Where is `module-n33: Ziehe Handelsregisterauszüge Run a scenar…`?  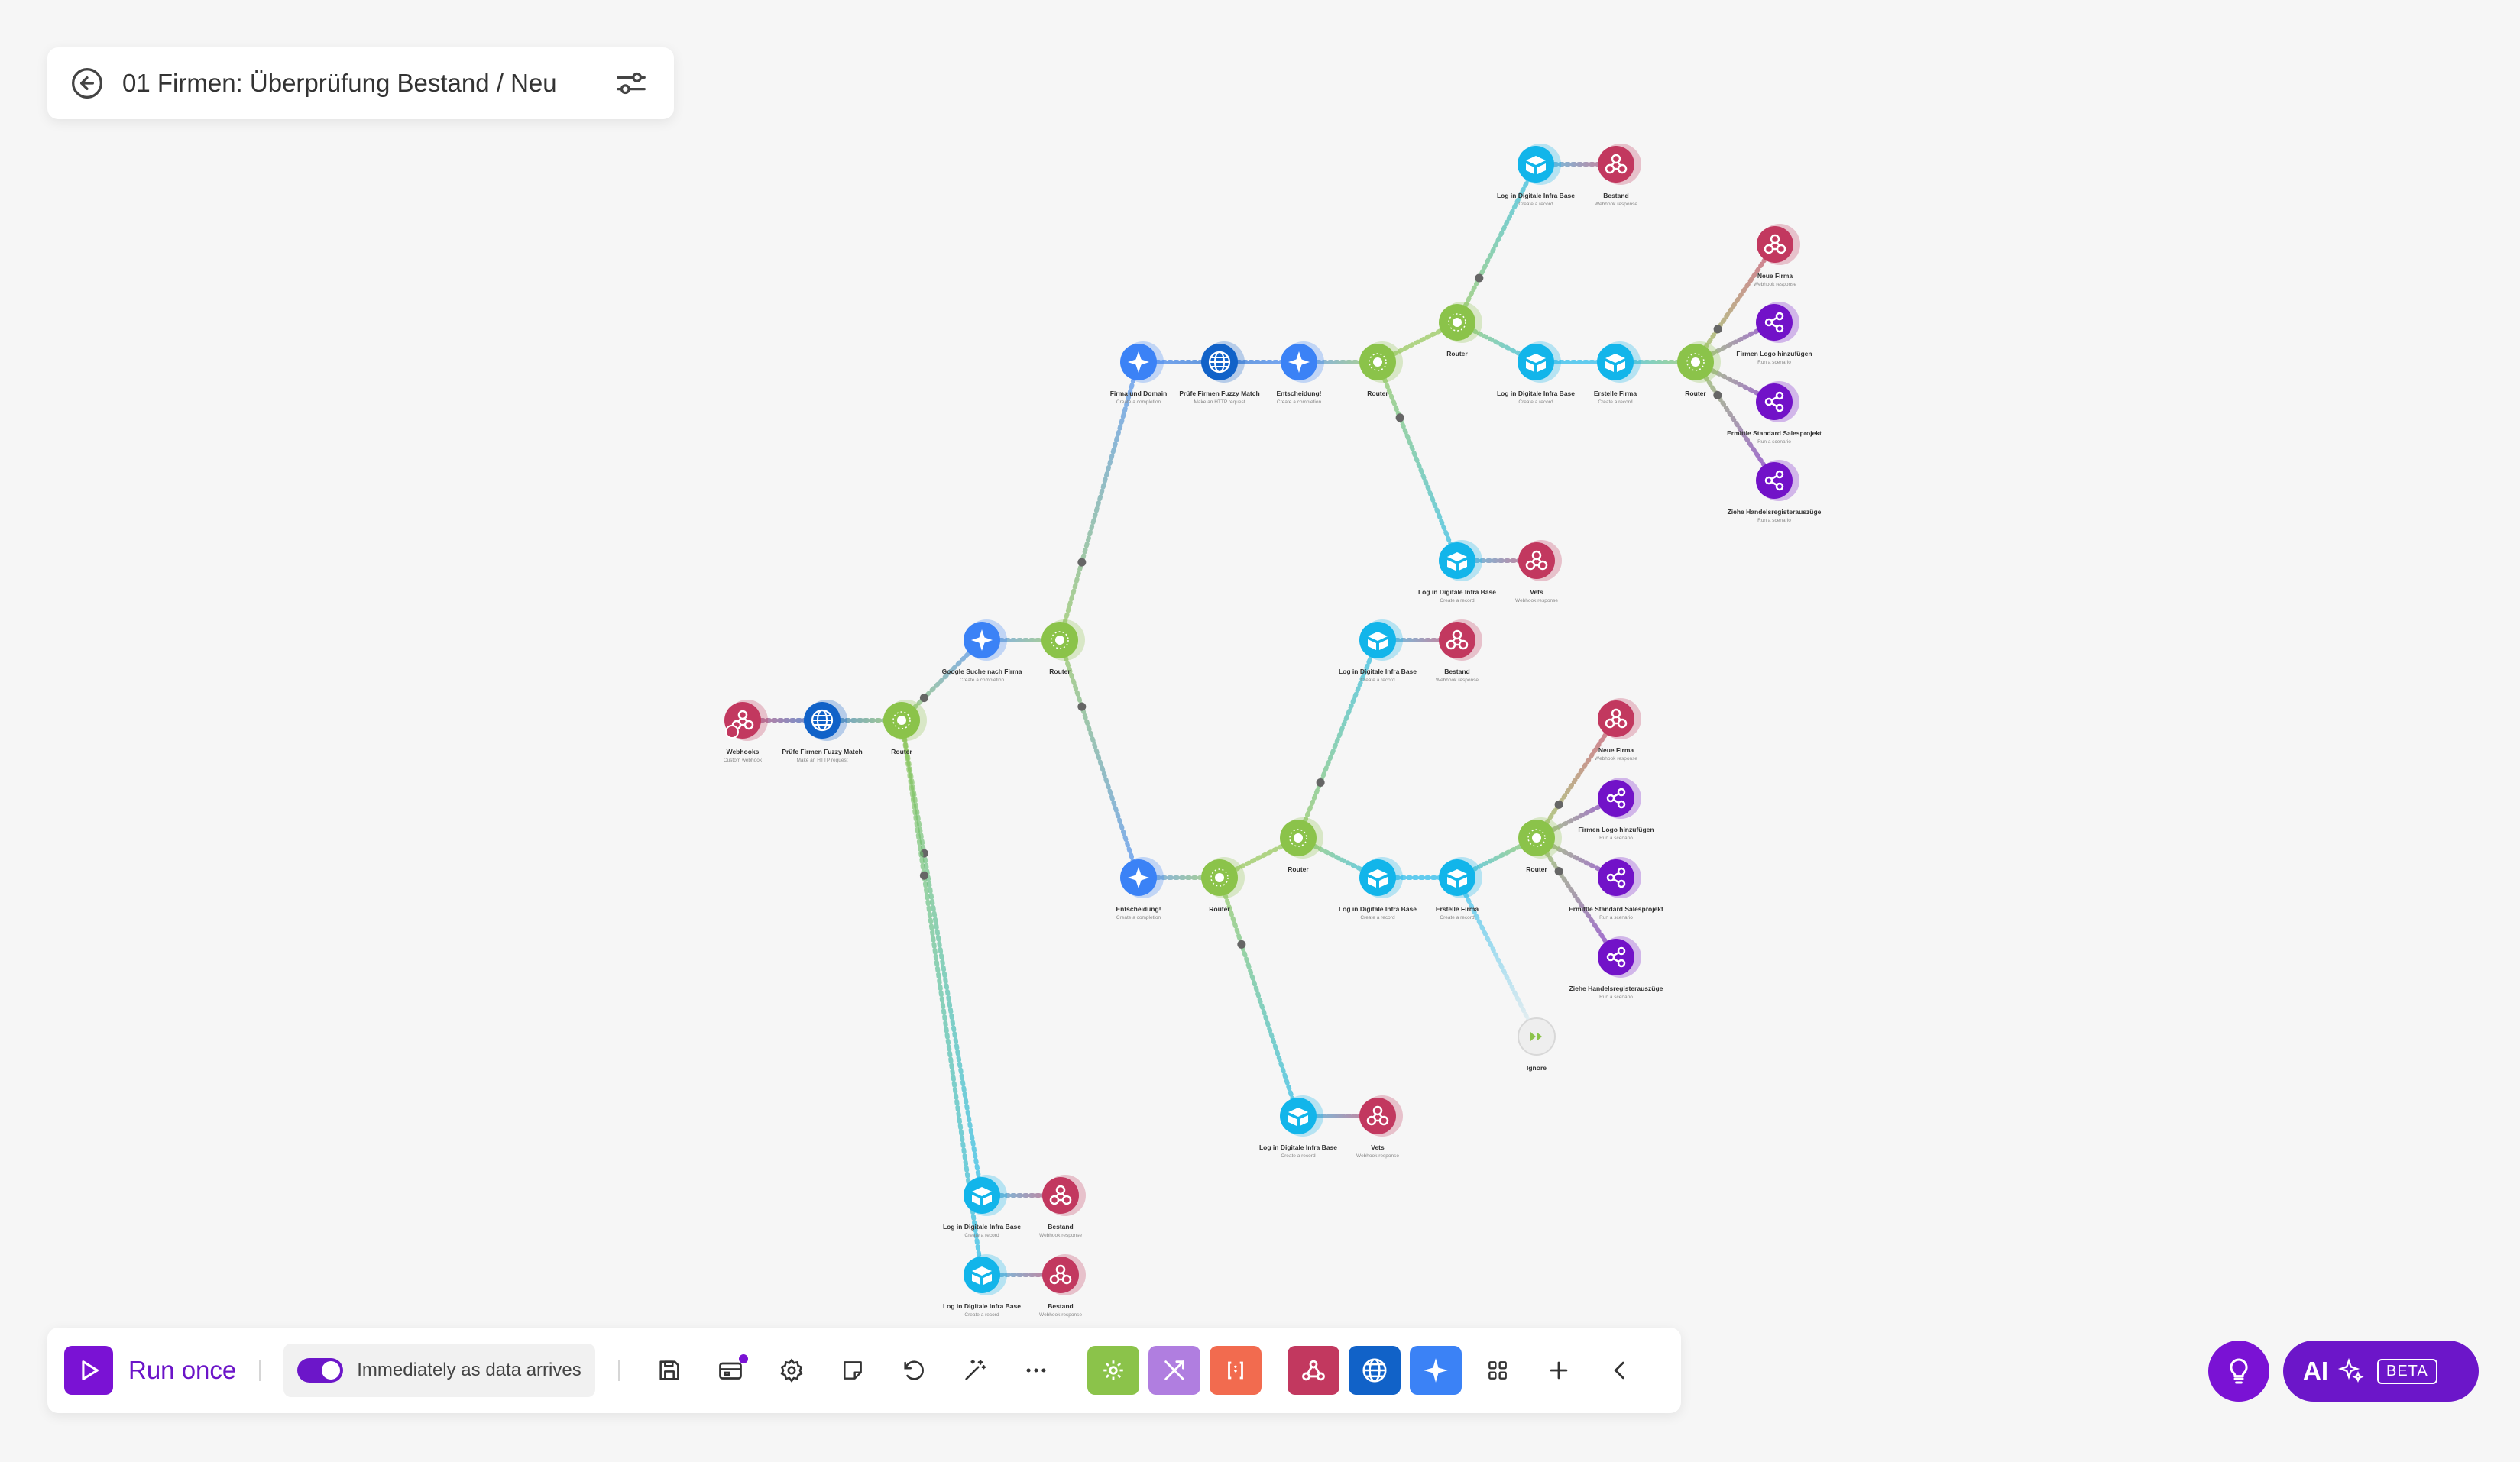 module-n33: Ziehe Handelsregisterauszüge Run a scenar… is located at coordinates (1616, 968).